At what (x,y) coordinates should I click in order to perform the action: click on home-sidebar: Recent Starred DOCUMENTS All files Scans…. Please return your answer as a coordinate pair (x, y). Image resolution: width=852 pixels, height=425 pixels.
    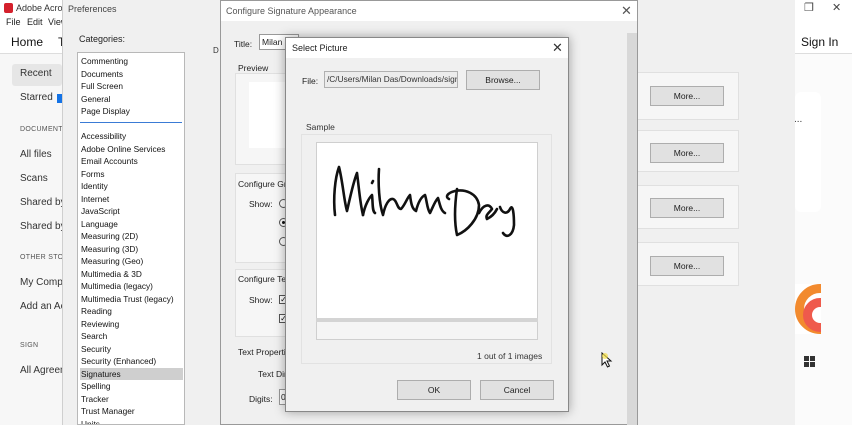
    Looking at the image, I should click on (42, 239).